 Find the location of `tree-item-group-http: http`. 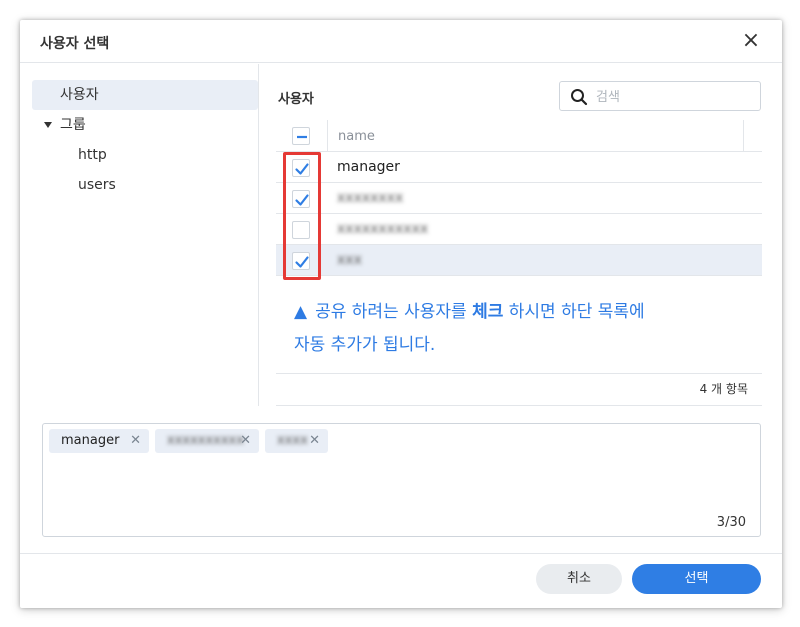

tree-item-group-http: http is located at coordinates (145, 155).